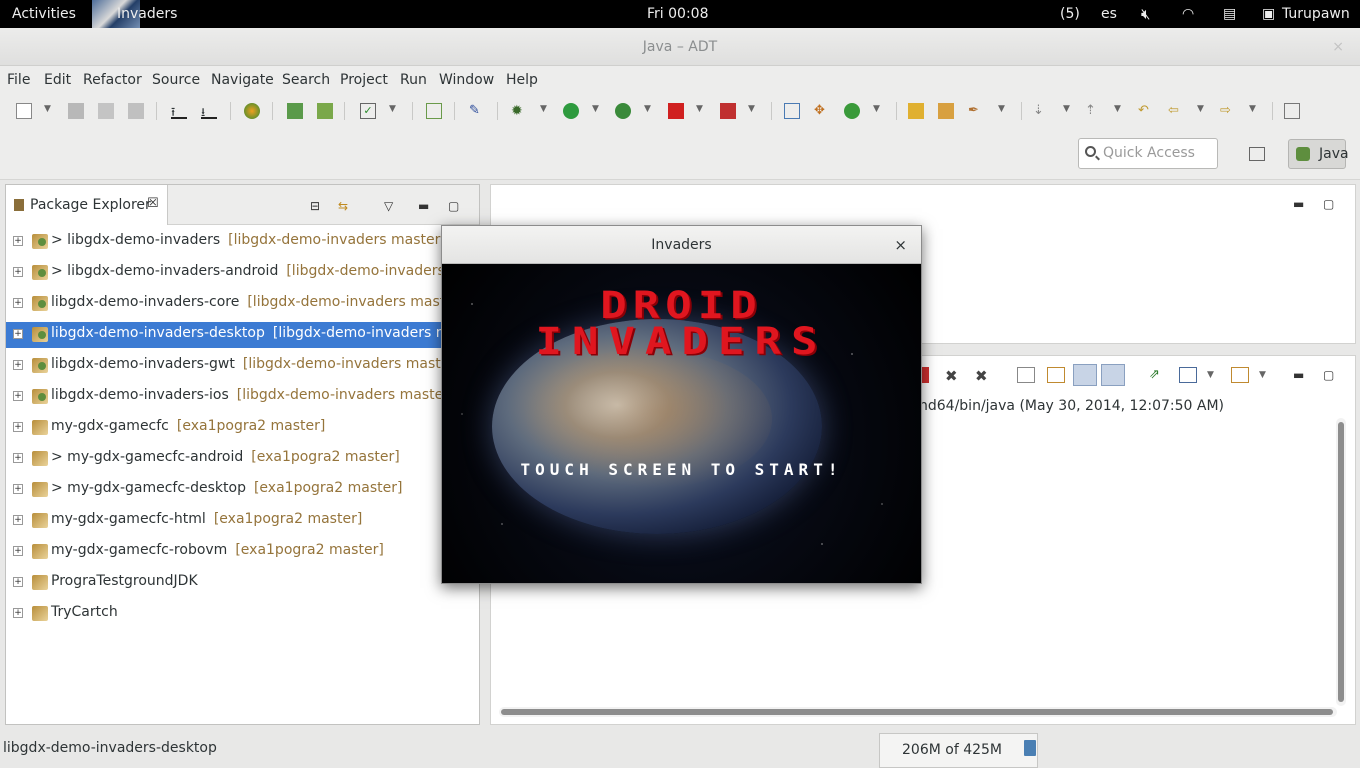 The height and width of the screenshot is (768, 1360). I want to click on notification-count: (5), so click(1070, 14).